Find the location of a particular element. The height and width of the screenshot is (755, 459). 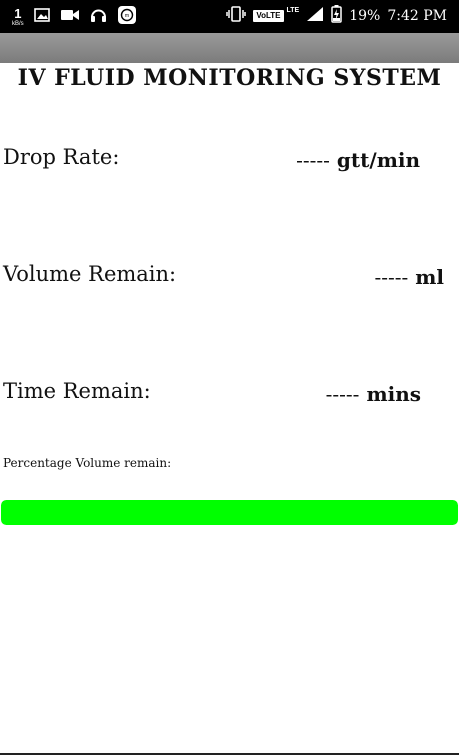

volume-progress-bar is located at coordinates (229, 512).